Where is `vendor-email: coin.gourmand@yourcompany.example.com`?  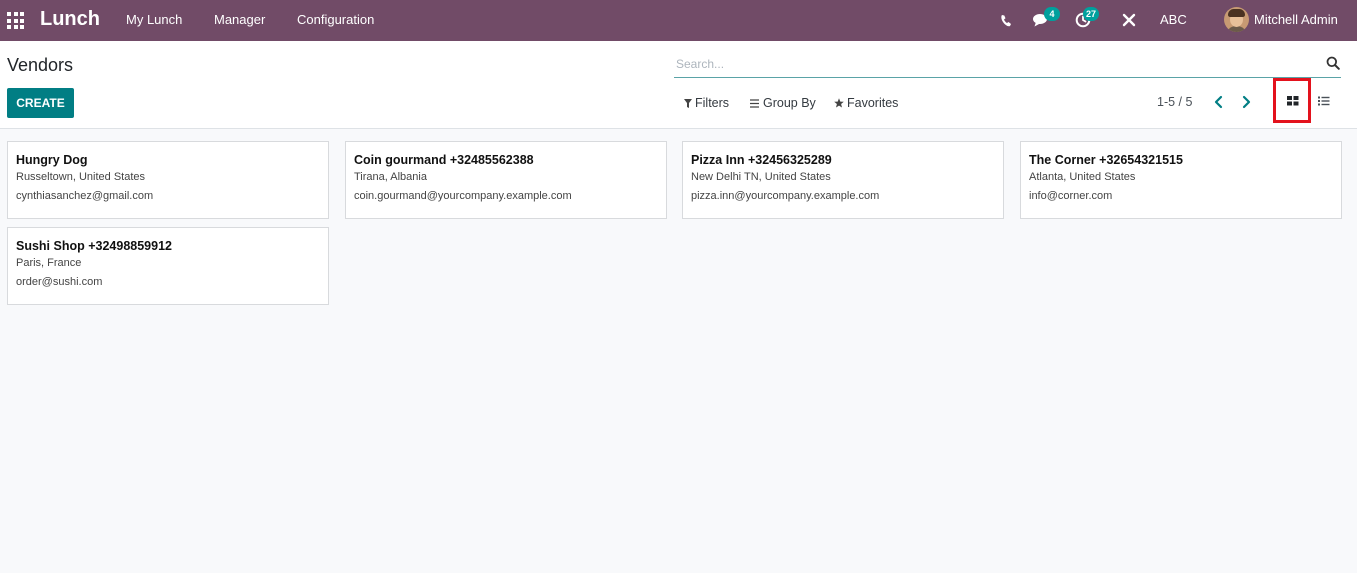 vendor-email: coin.gourmand@yourcompany.example.com is located at coordinates (463, 196).